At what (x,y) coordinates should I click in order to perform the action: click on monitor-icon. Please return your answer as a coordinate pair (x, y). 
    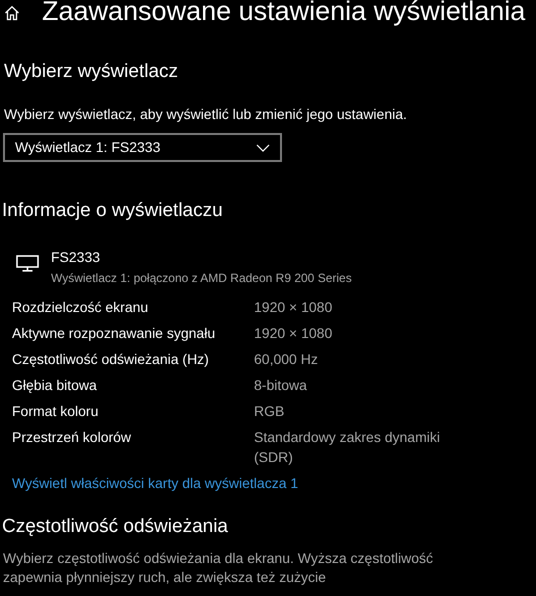
    Looking at the image, I should click on (27, 263).